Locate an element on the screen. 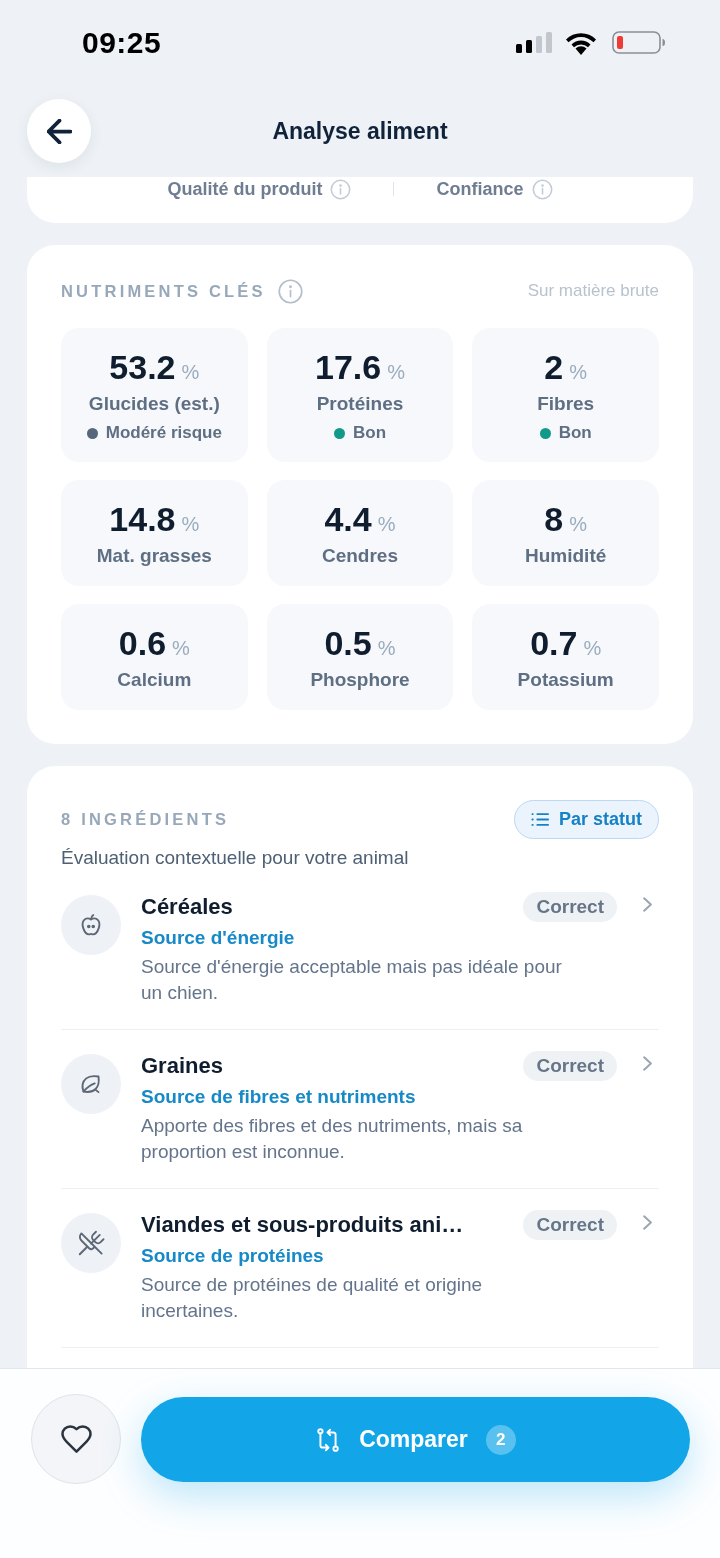  battery-icon is located at coordinates (638, 42).